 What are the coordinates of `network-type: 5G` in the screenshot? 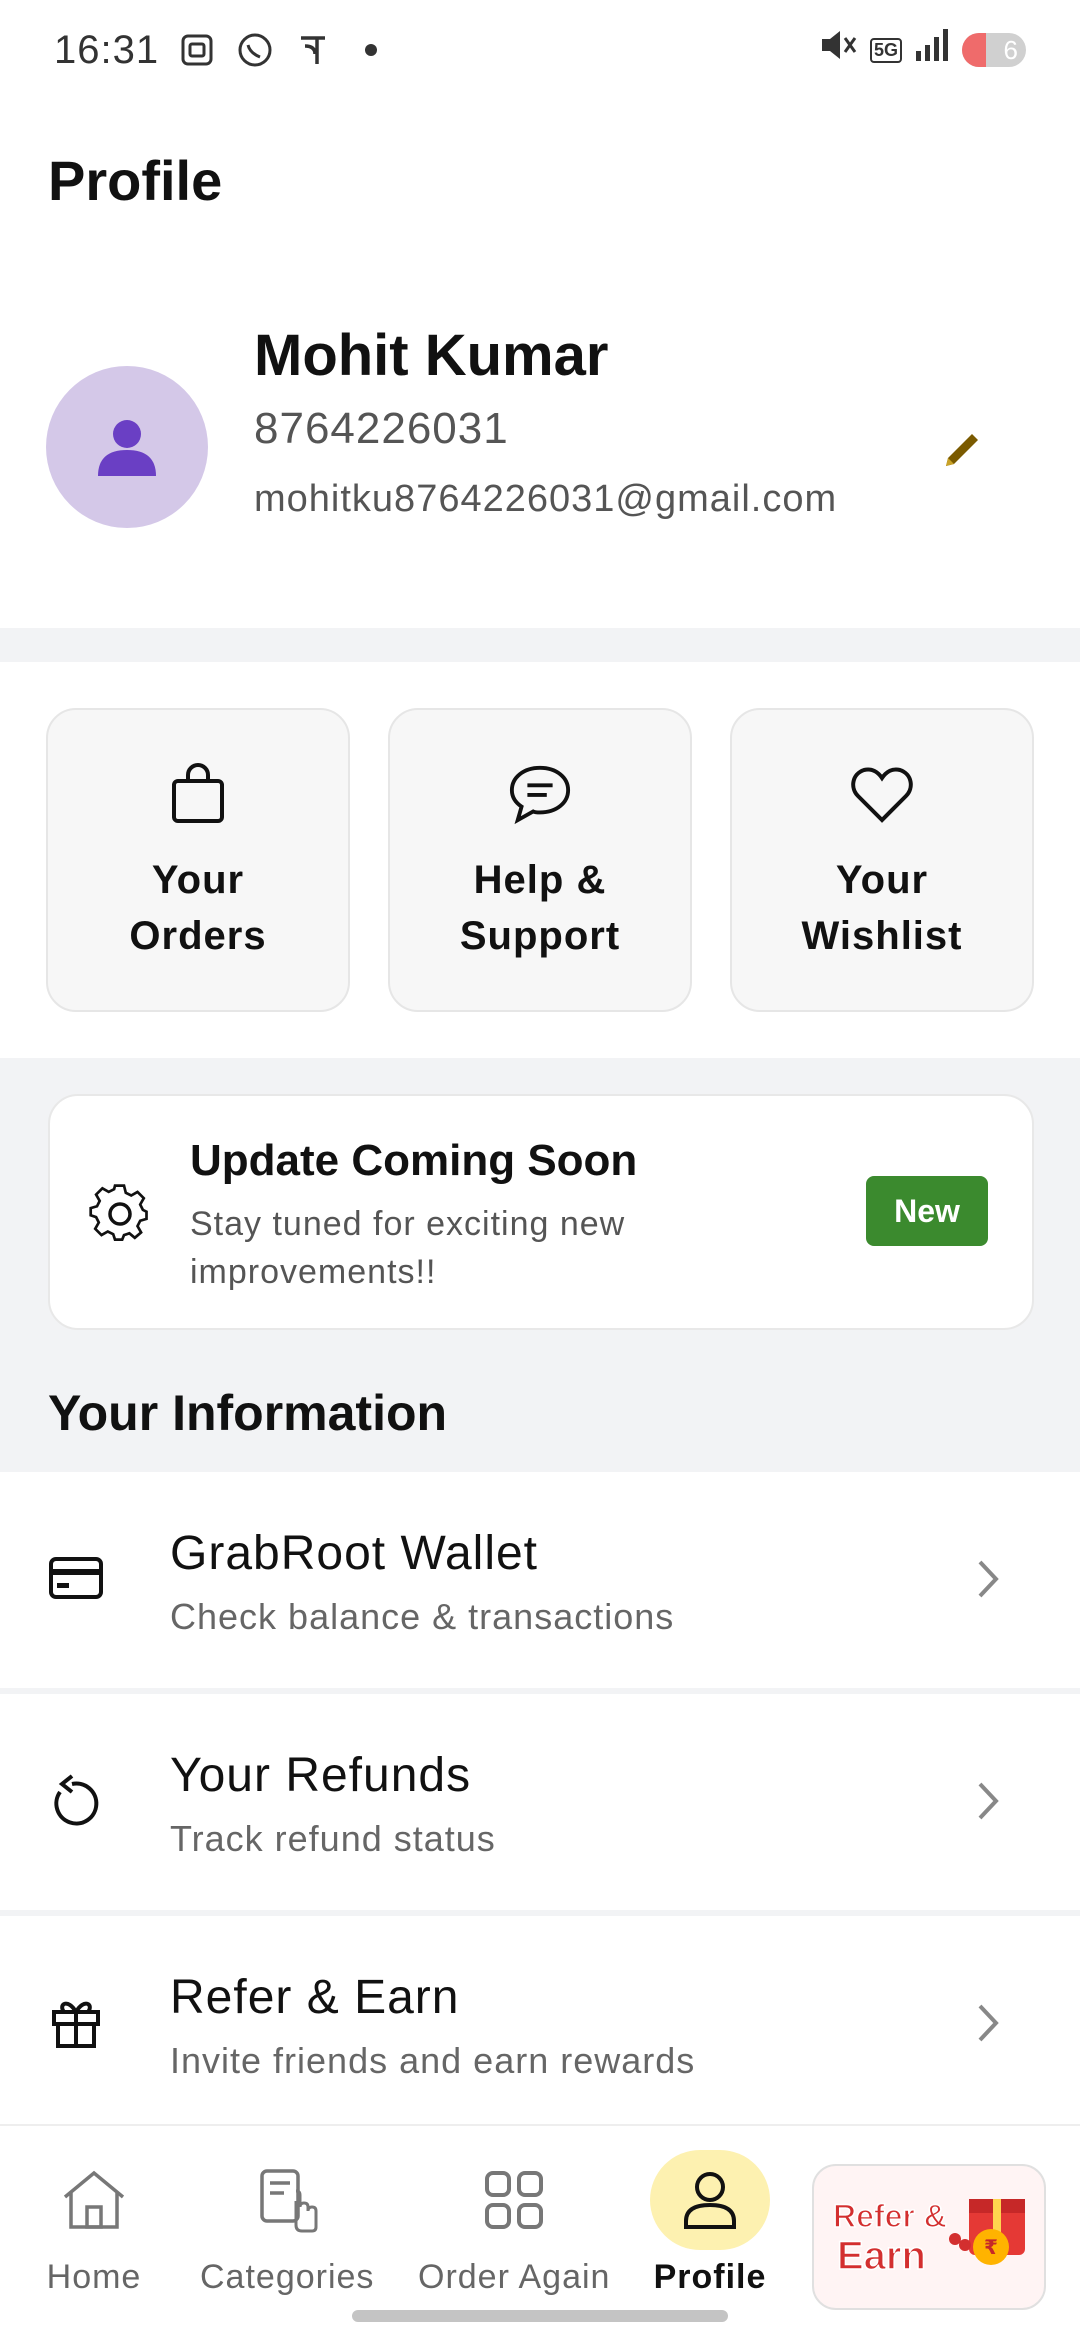 It's located at (885, 50).